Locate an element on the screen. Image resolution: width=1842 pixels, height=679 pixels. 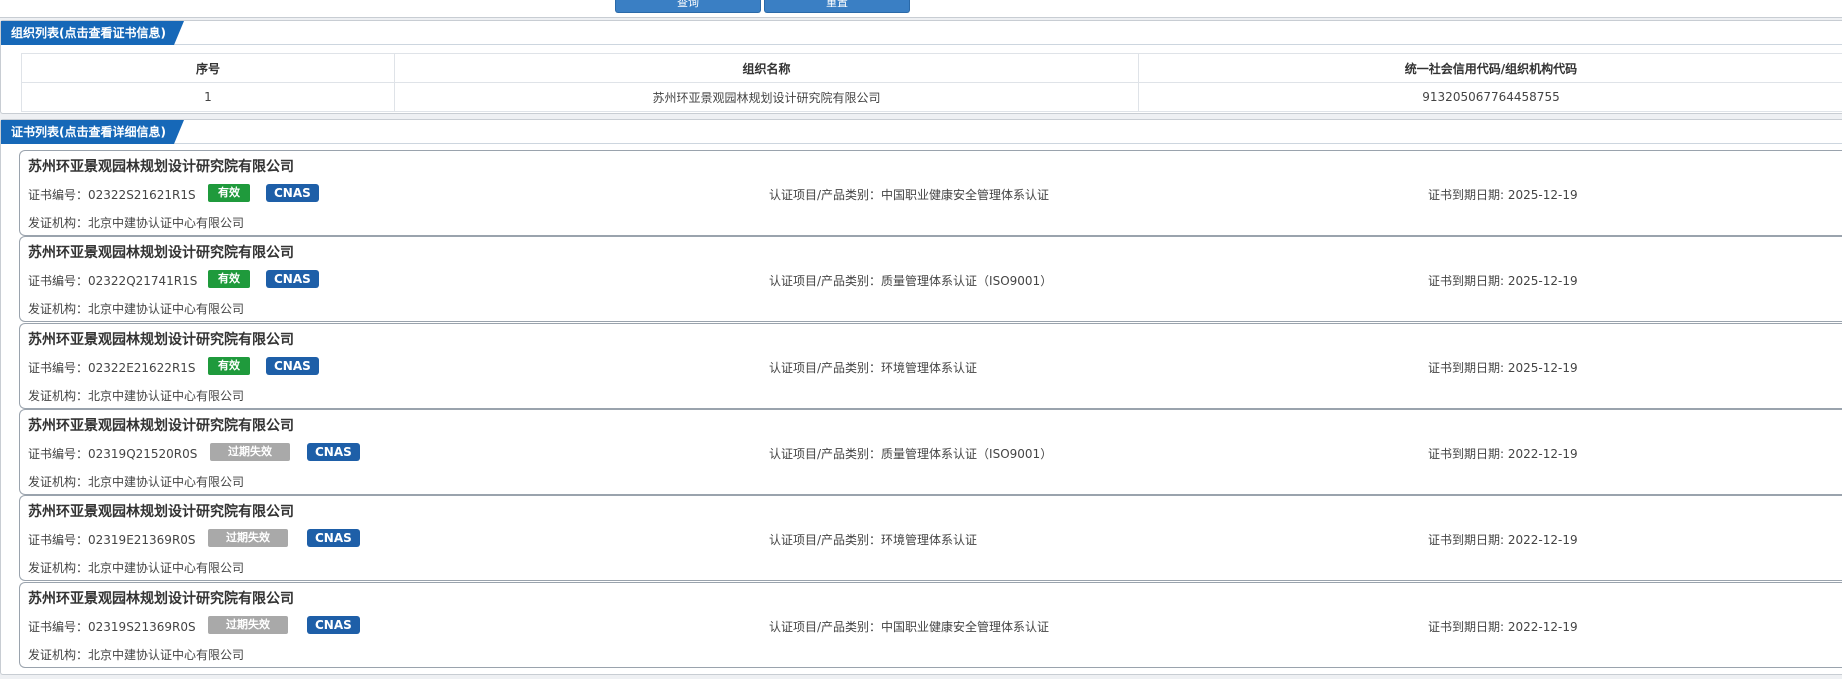
table-row: 1 苏州环亚景观园林规划设计研究院有限公司 913205067764458755 is located at coordinates (931, 97).